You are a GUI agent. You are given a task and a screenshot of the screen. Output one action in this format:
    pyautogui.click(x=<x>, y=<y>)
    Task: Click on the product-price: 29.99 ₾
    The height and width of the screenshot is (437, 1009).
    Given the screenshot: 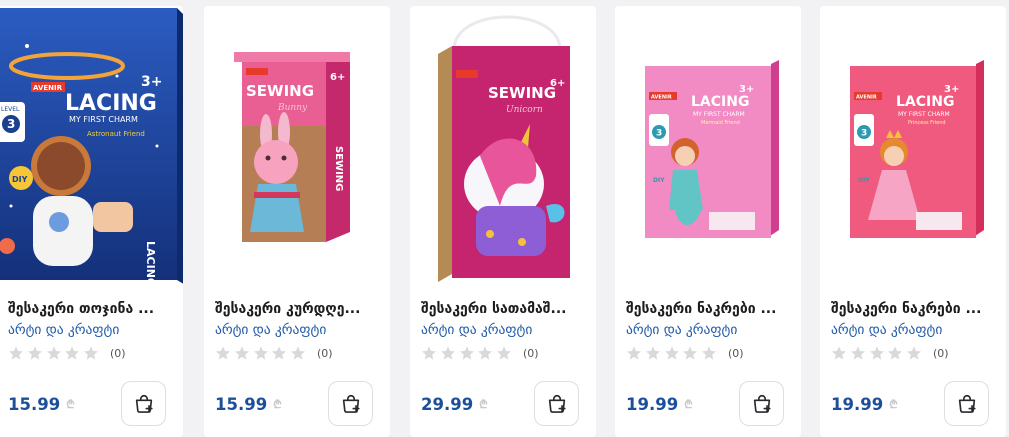 What is the action you would take?
    pyautogui.click(x=454, y=404)
    